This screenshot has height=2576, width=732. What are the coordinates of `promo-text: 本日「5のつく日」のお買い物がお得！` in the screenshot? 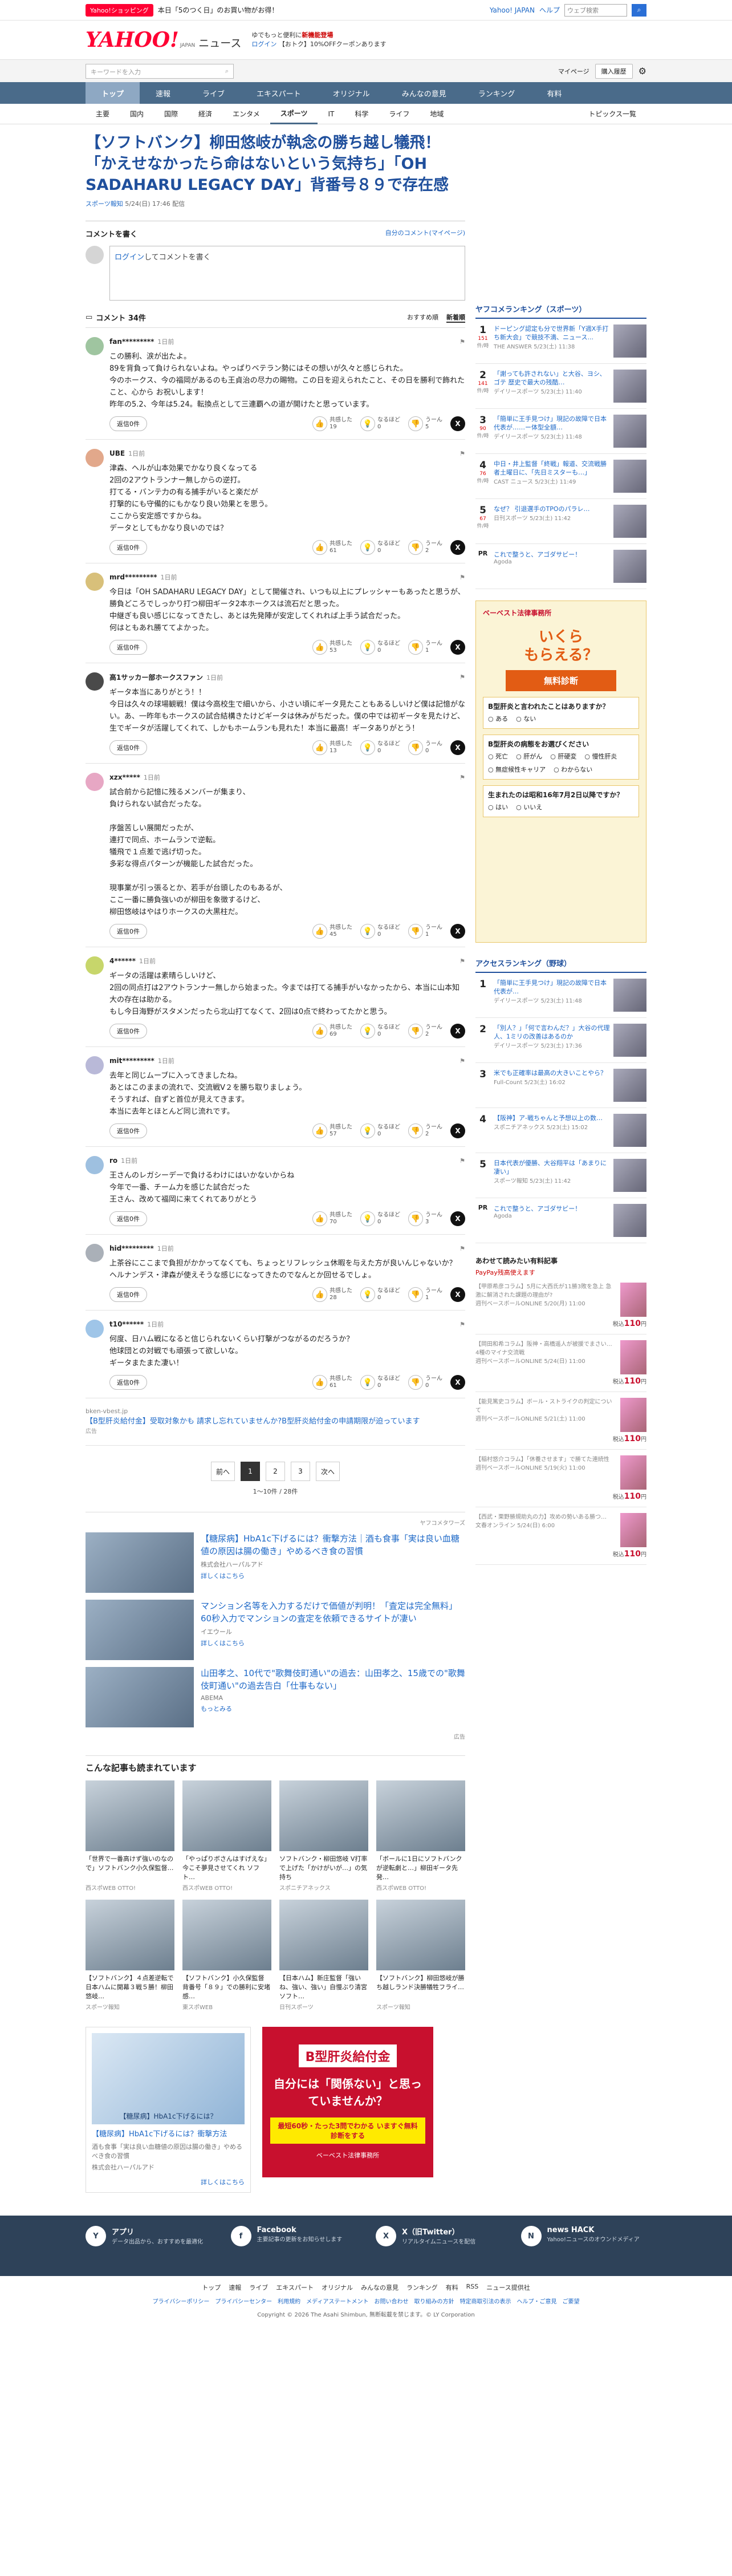 It's located at (218, 10).